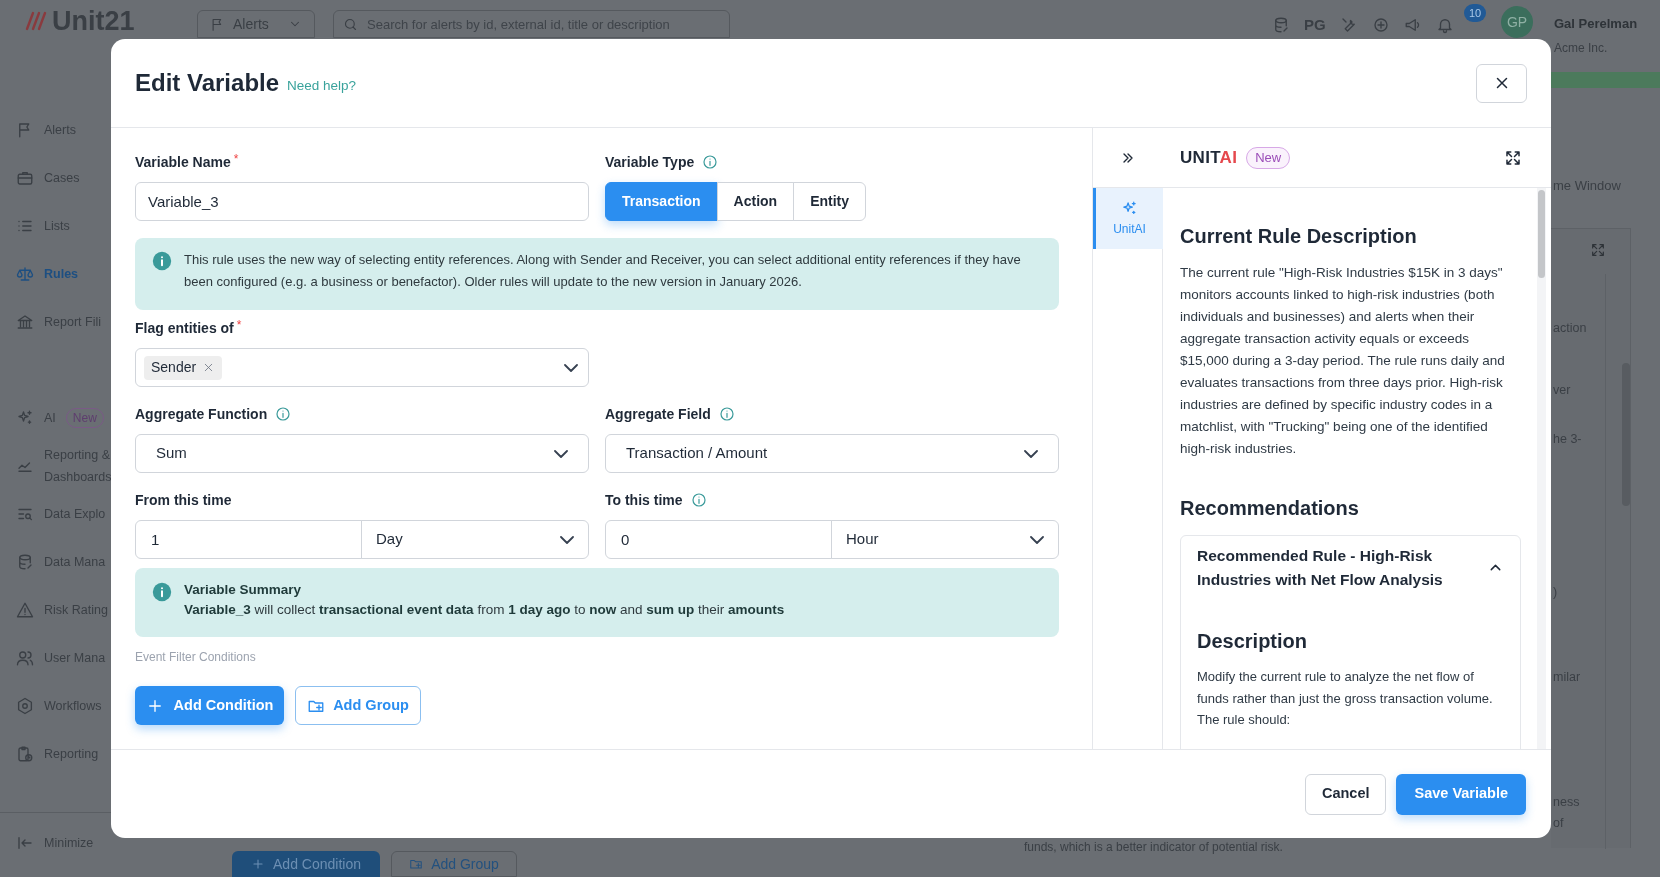 The image size is (1660, 877). Describe the element at coordinates (184, 328) in the screenshot. I see `field-label: Flag entities of` at that location.